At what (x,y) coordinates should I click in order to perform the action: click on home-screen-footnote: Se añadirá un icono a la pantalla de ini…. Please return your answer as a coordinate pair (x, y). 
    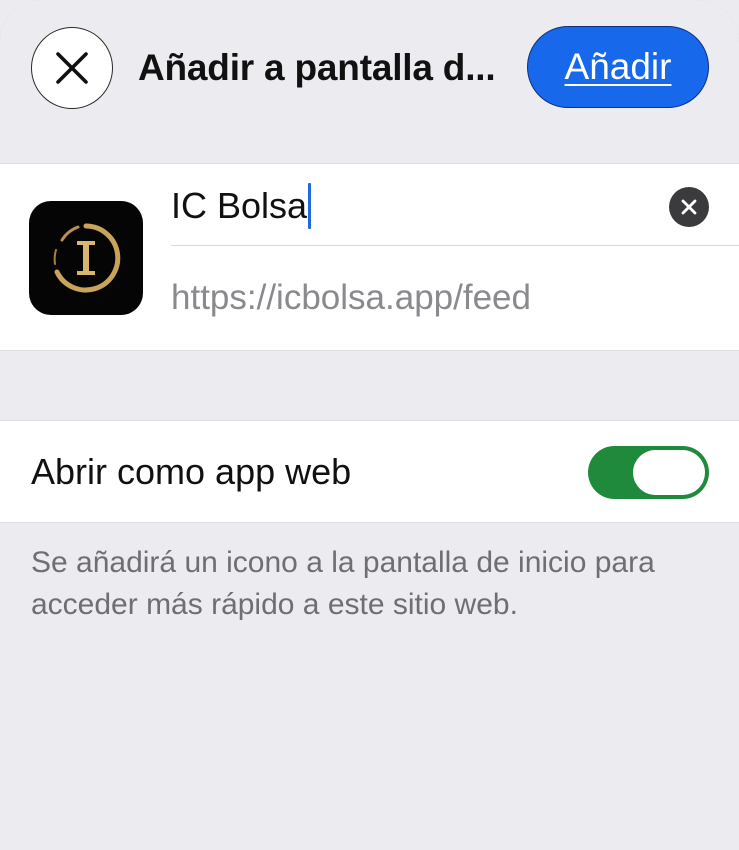
    Looking at the image, I should click on (343, 583).